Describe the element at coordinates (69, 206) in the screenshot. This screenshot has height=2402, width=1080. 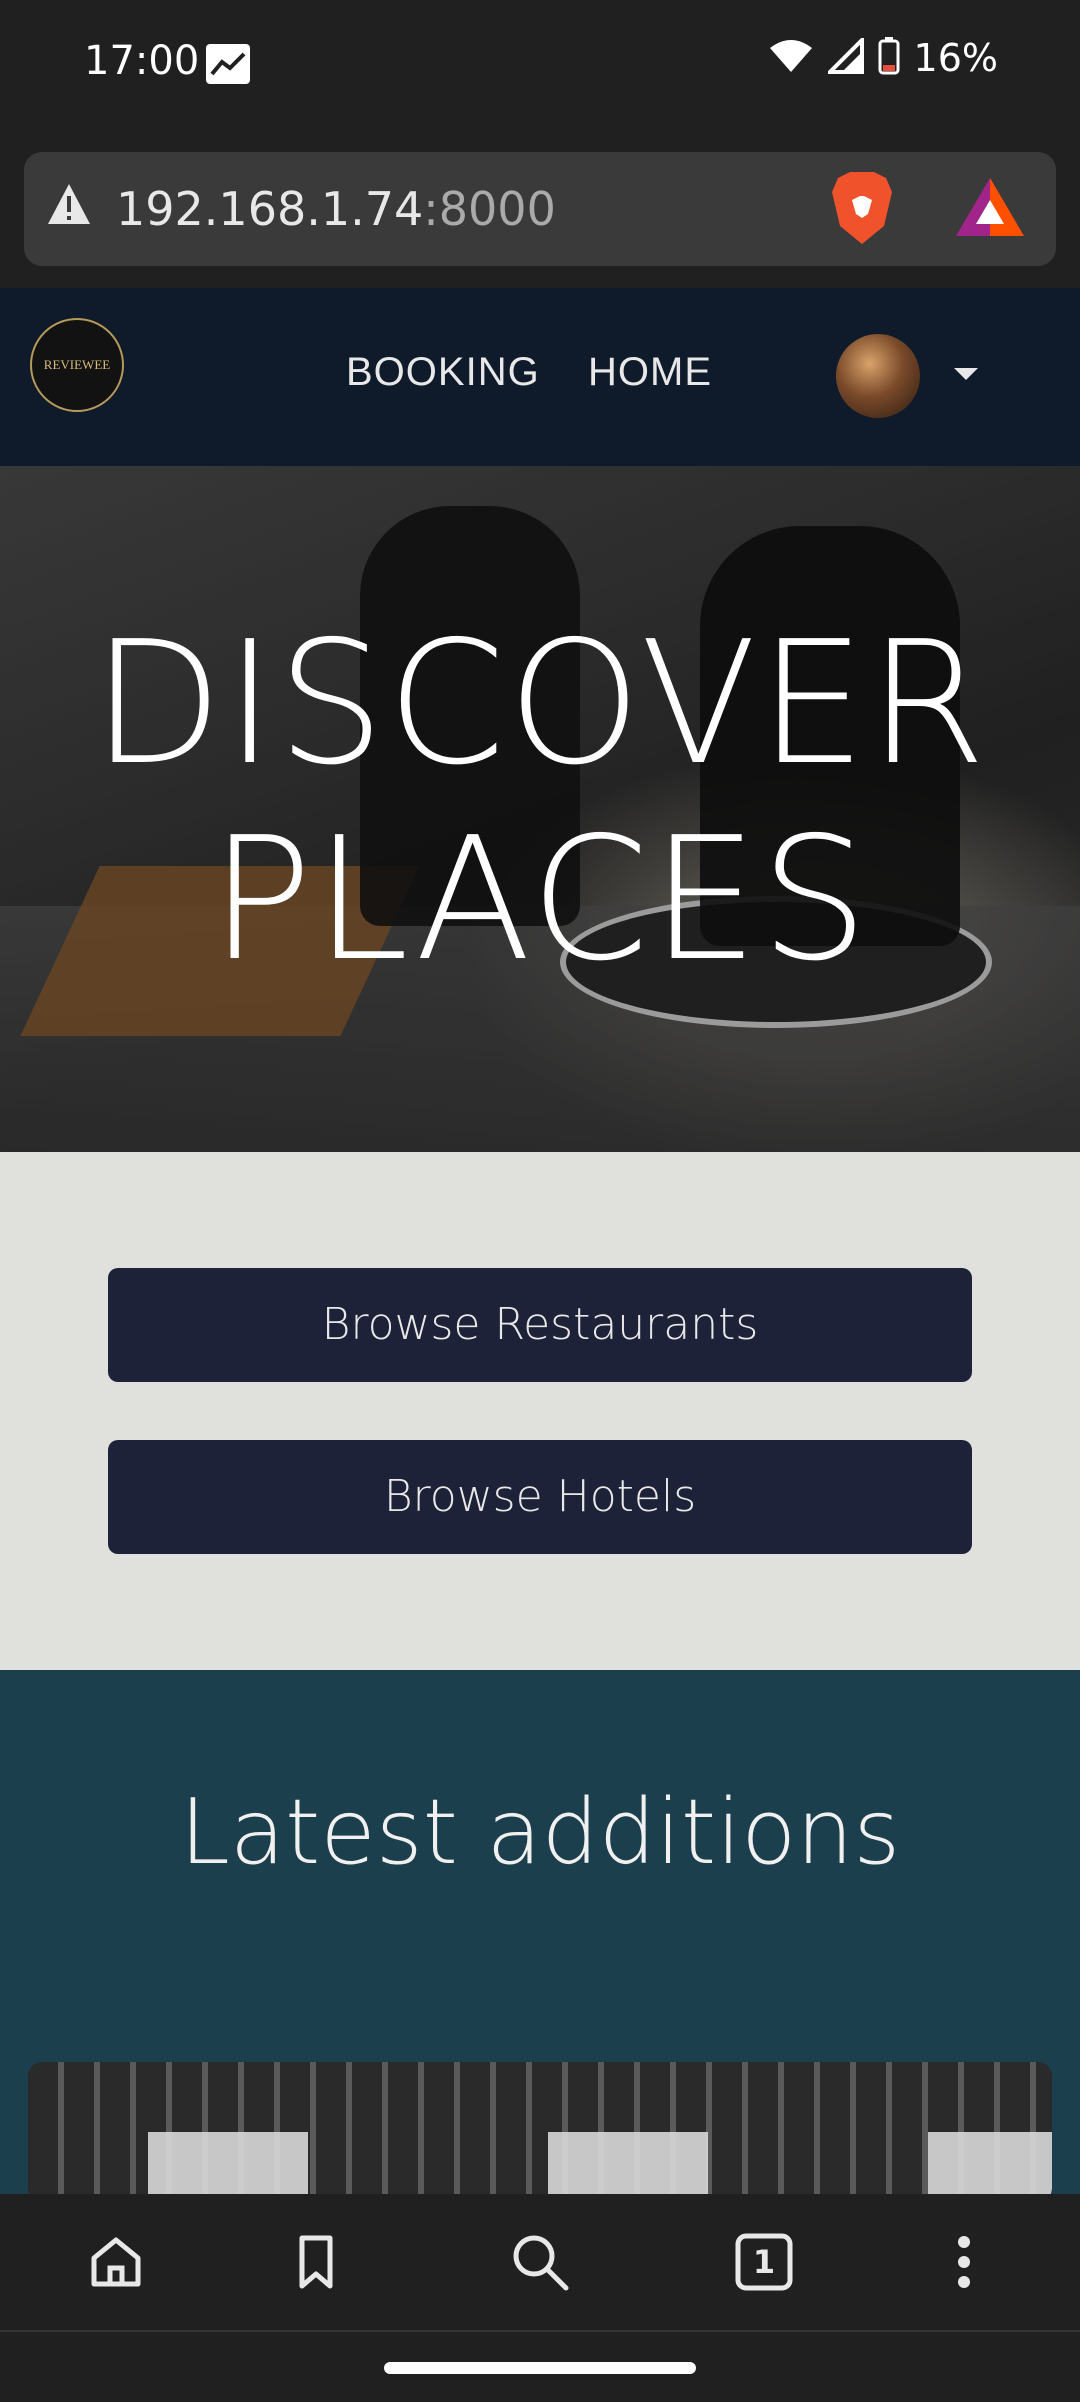
I see `warning-icon` at that location.